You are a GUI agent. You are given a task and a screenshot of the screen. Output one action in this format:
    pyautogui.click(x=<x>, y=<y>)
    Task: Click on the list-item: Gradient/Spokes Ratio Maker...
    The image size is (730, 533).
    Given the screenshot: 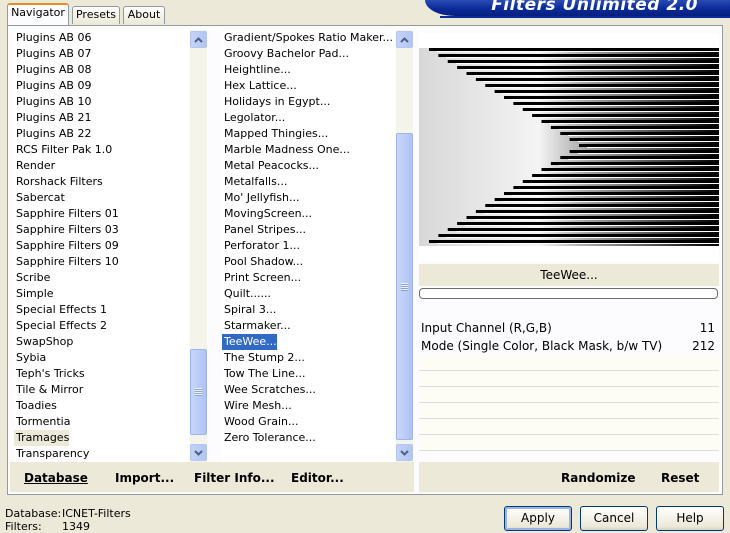 What is the action you would take?
    pyautogui.click(x=307, y=38)
    